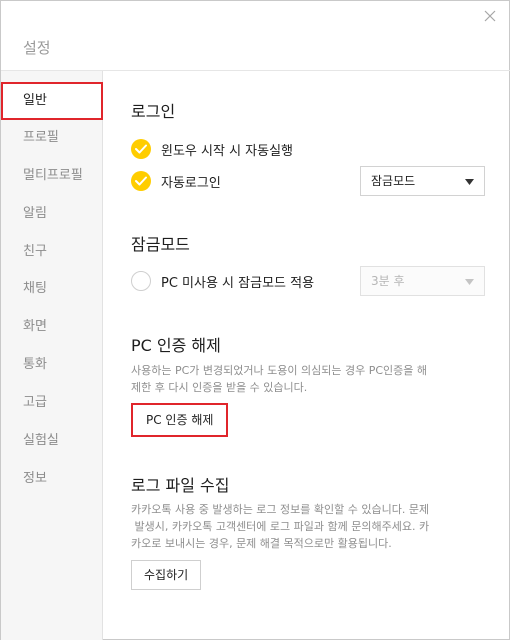 Image resolution: width=510 pixels, height=640 pixels. I want to click on login-mode-select: 잠금모드, so click(422, 181).